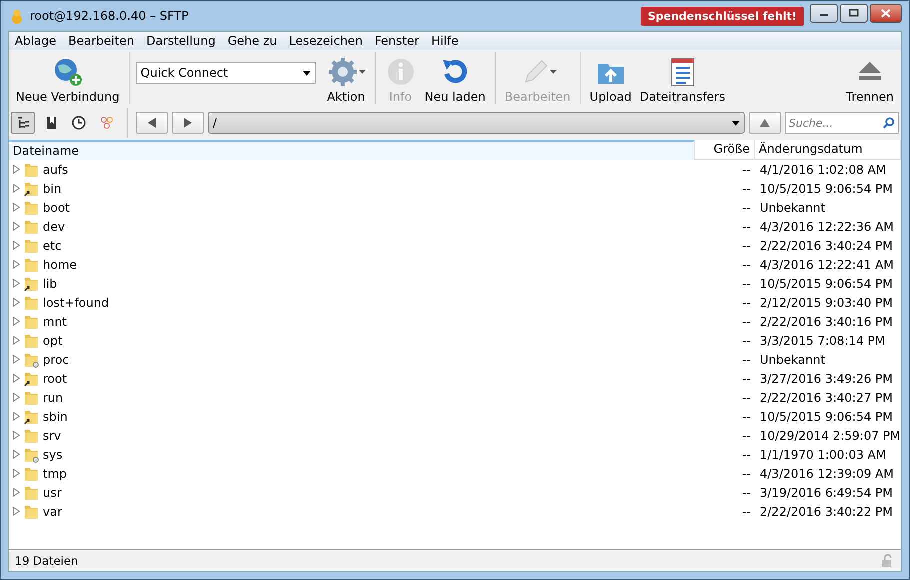 This screenshot has width=910, height=580. What do you see at coordinates (827, 265) in the screenshot?
I see `table-cell-text: 4/3/2016 12:22:41 AM` at bounding box center [827, 265].